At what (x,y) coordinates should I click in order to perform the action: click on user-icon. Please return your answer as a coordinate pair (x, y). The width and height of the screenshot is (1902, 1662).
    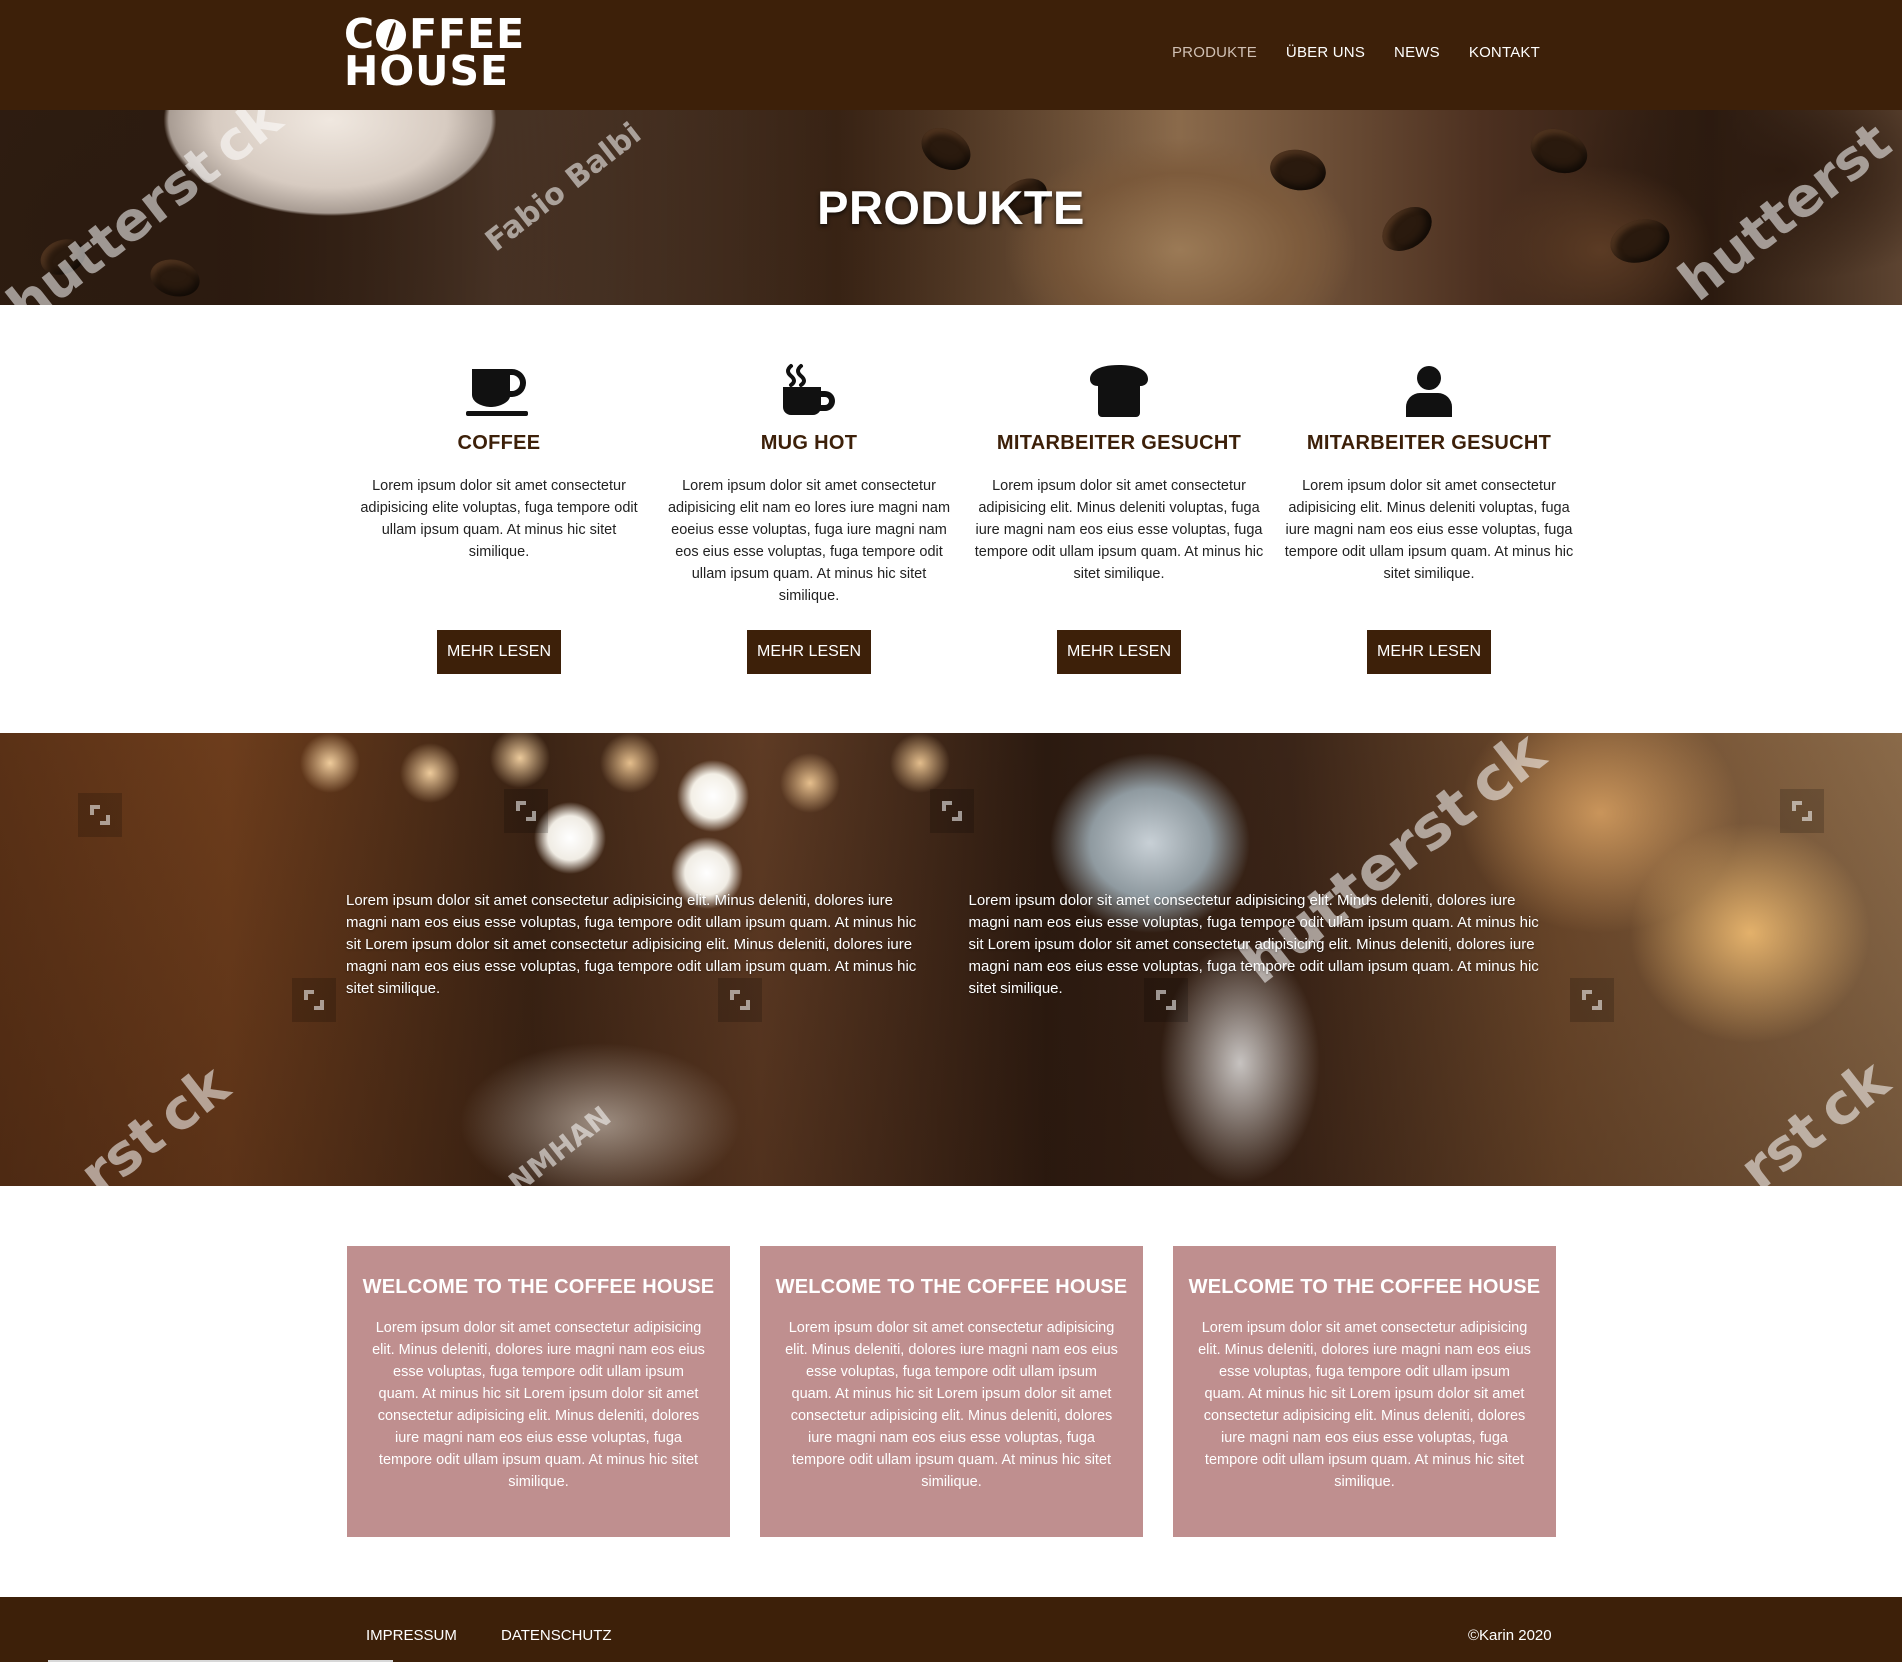
    Looking at the image, I should click on (1429, 389).